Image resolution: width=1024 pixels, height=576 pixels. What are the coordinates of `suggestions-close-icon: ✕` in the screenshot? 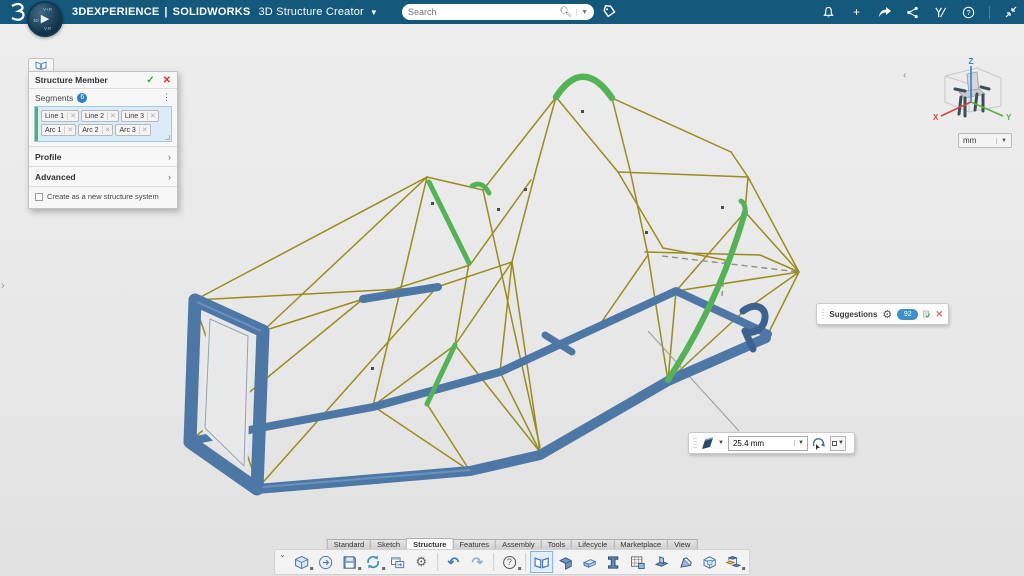 It's located at (939, 314).